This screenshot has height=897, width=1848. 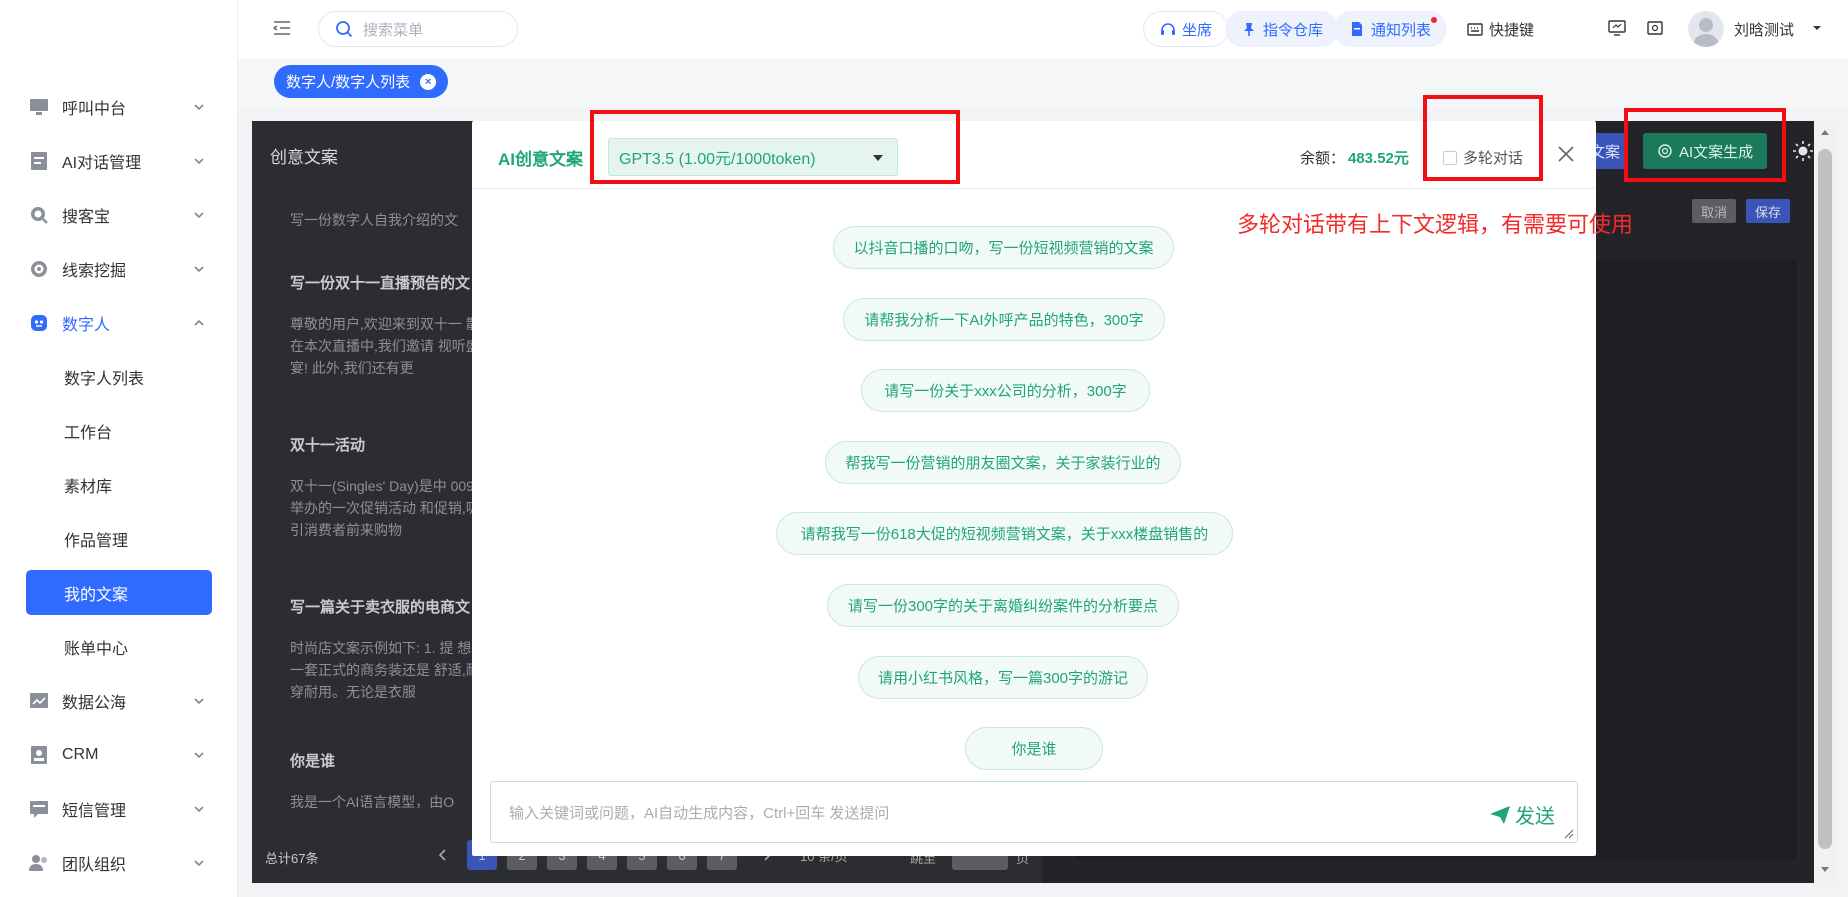 I want to click on notice-list-button: 通知列表, so click(x=1390, y=29).